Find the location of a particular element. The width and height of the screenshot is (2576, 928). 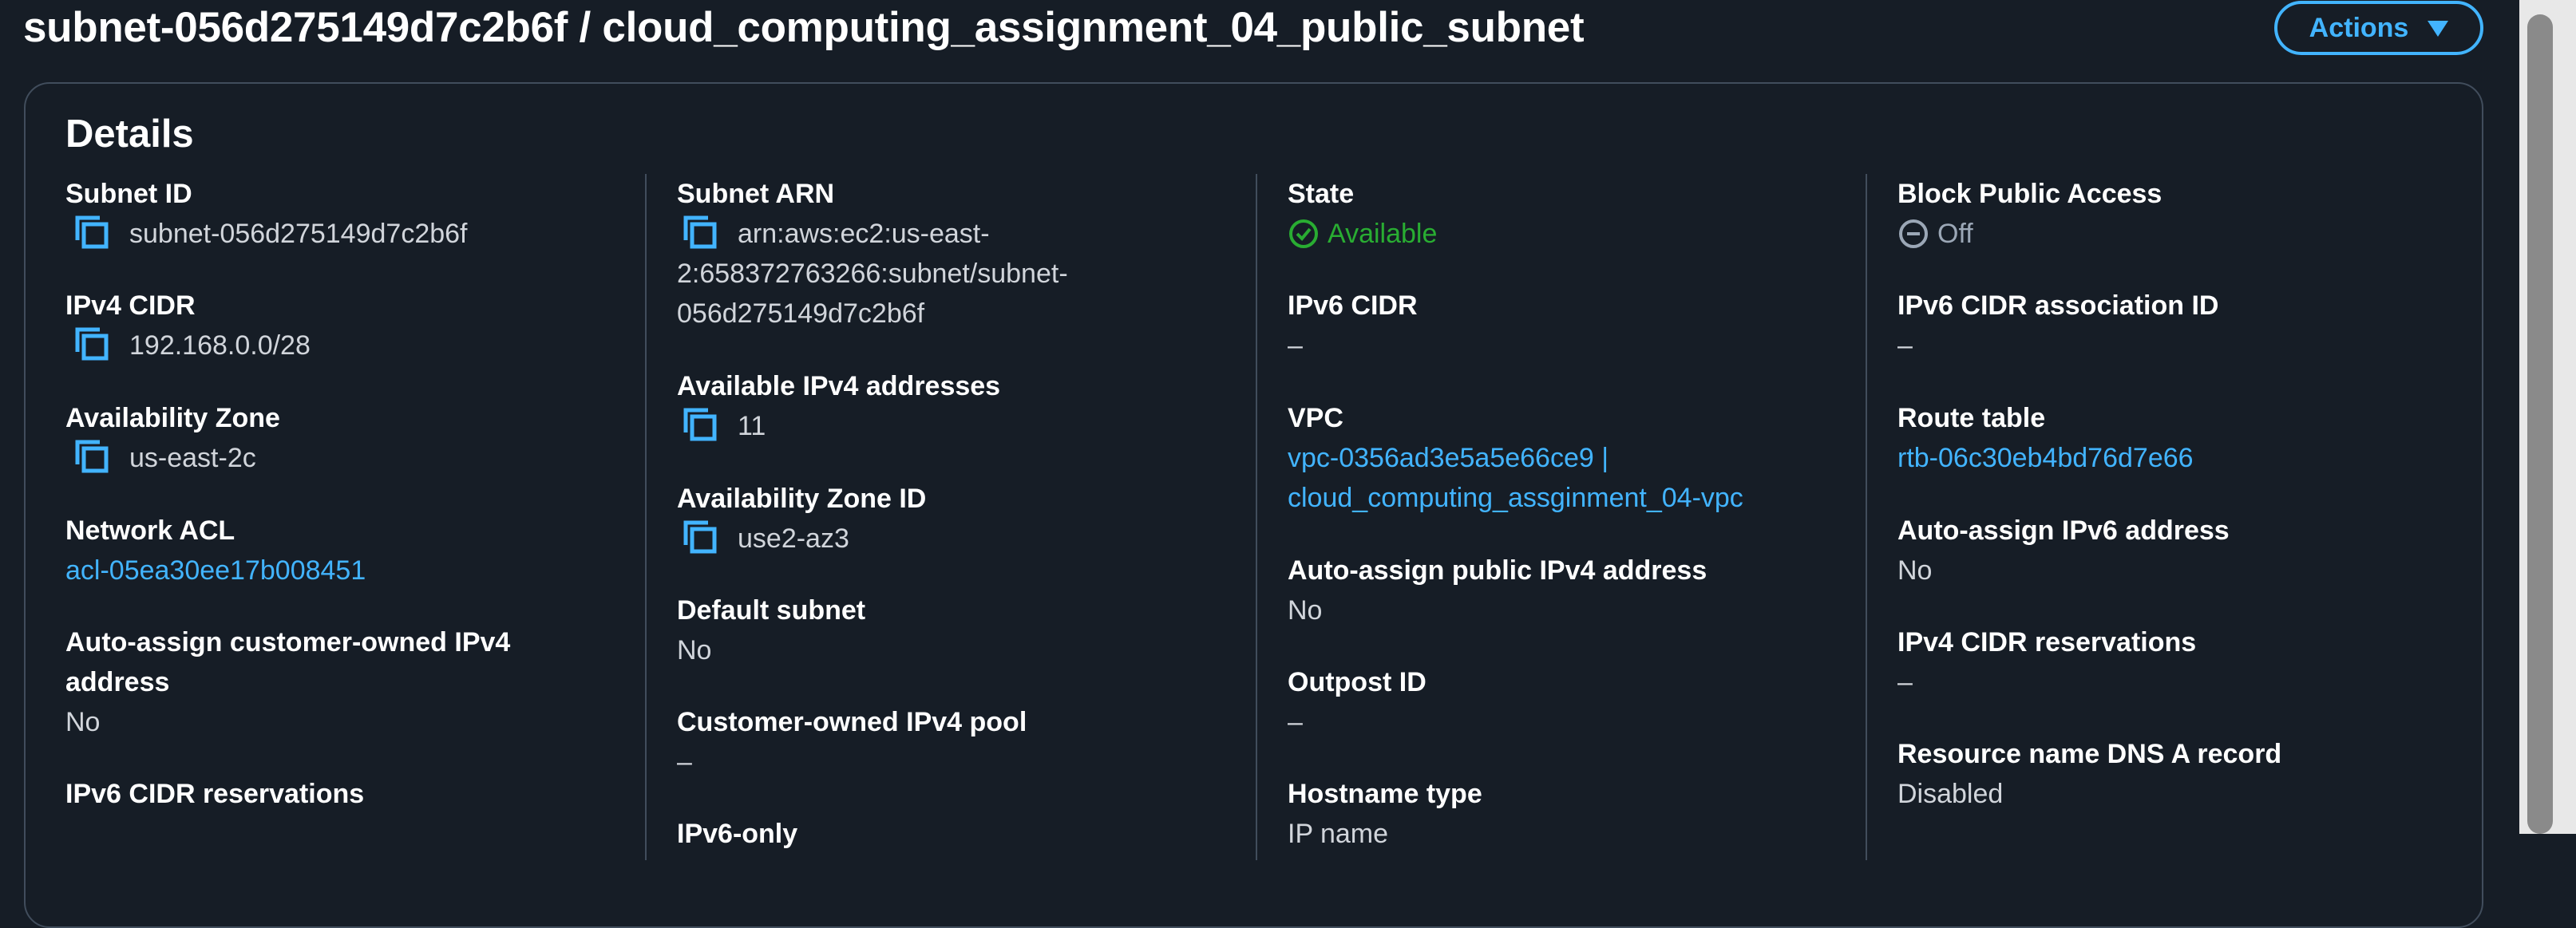

field-state: State Available is located at coordinates (1567, 214).